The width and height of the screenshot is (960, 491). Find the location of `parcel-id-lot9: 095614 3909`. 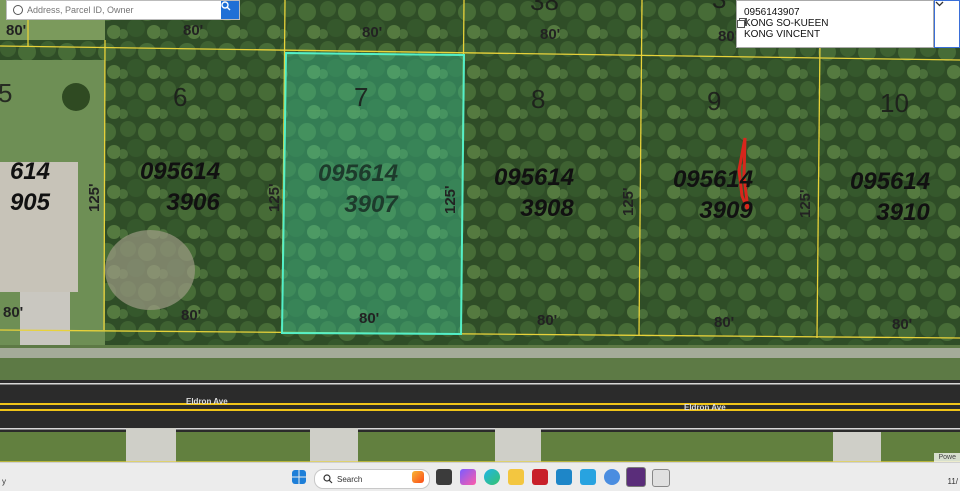

parcel-id-lot9: 095614 3909 is located at coordinates (713, 195).